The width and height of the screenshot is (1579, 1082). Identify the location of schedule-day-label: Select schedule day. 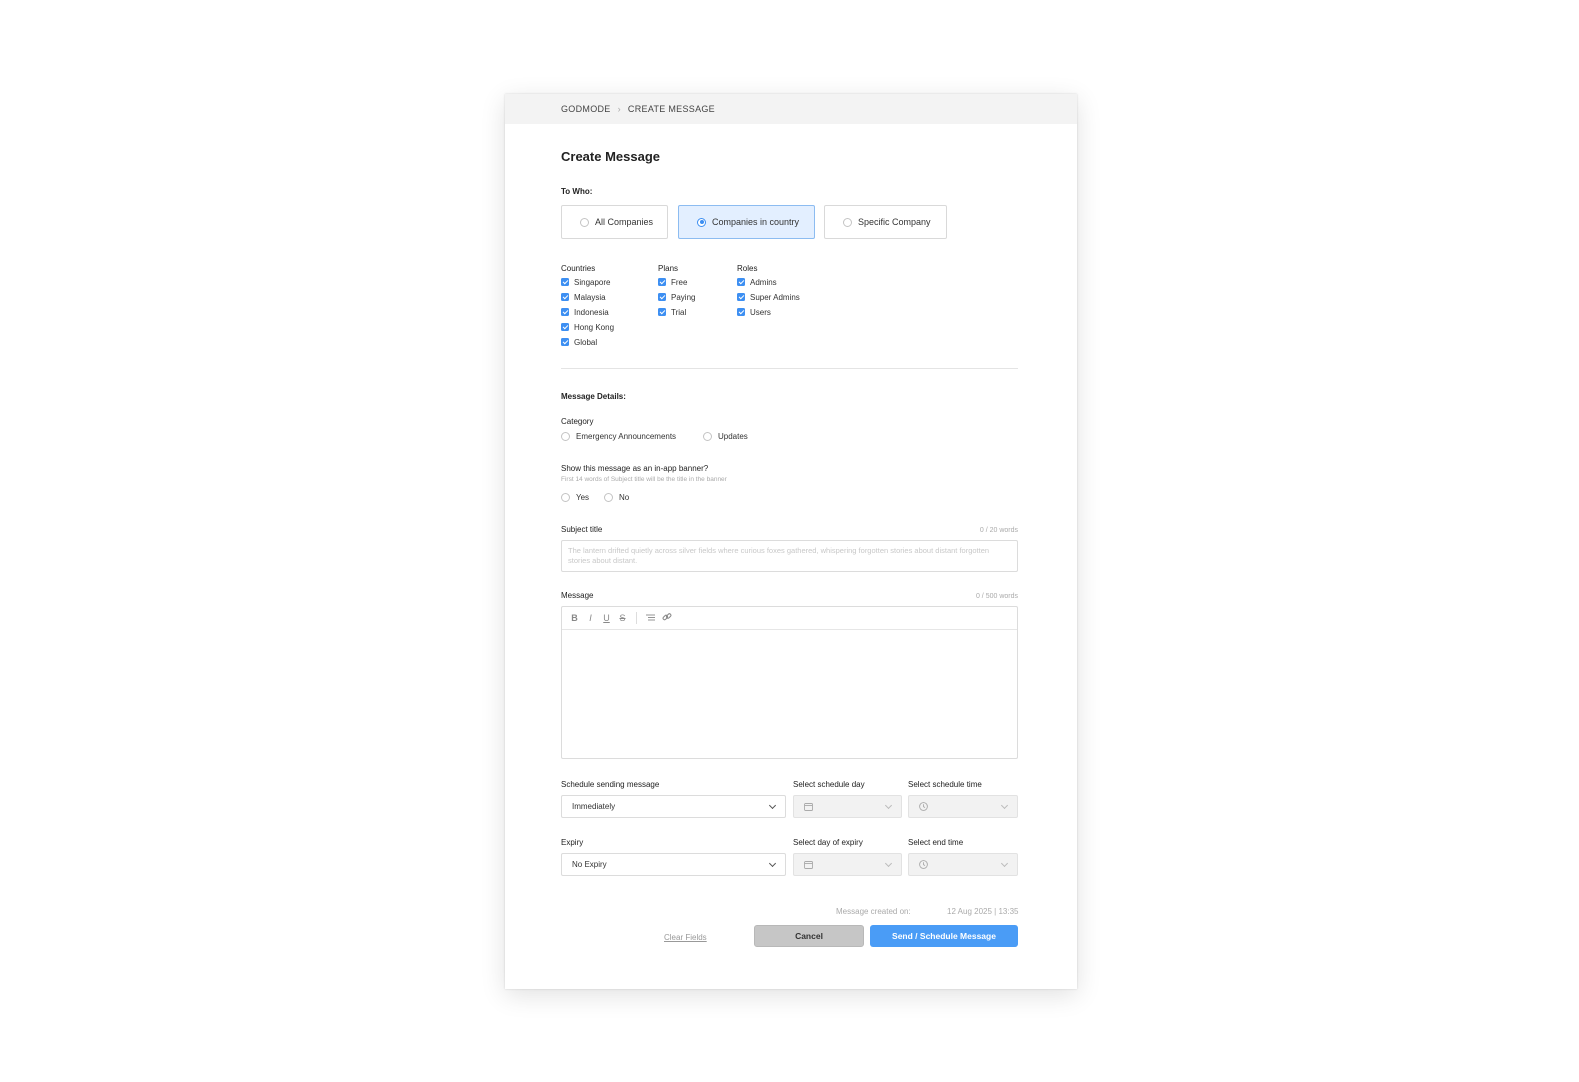
(829, 784).